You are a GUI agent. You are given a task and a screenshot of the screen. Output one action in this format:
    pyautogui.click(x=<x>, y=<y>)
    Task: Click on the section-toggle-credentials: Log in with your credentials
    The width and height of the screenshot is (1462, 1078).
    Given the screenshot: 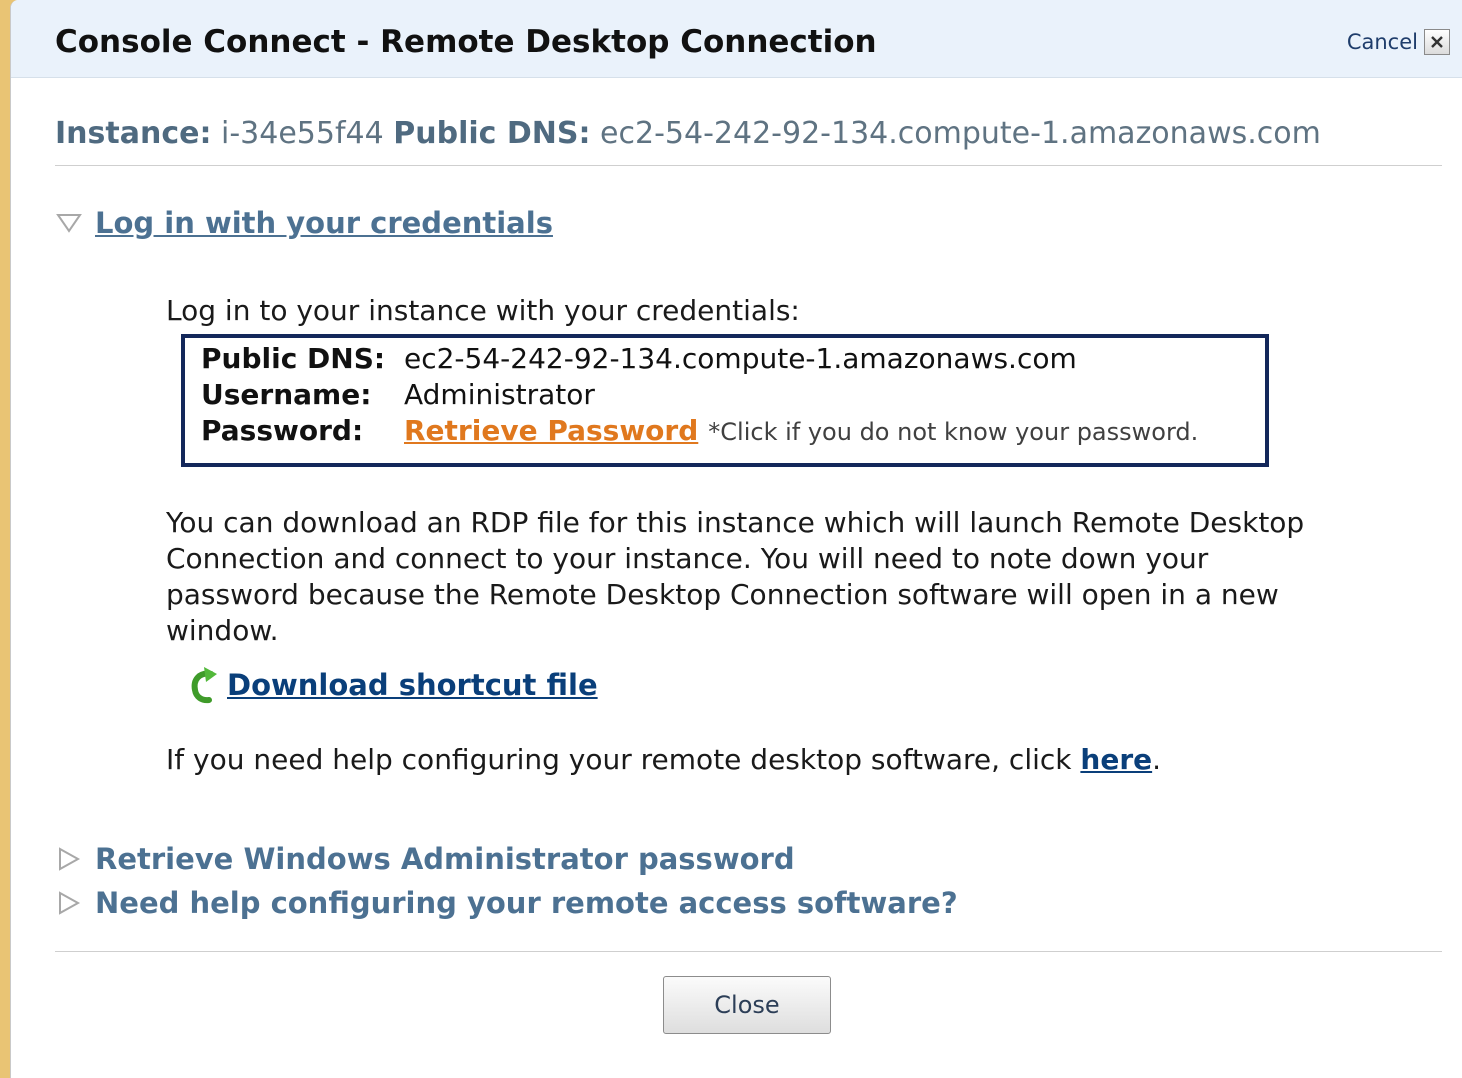 What is the action you would take?
    pyautogui.click(x=304, y=223)
    